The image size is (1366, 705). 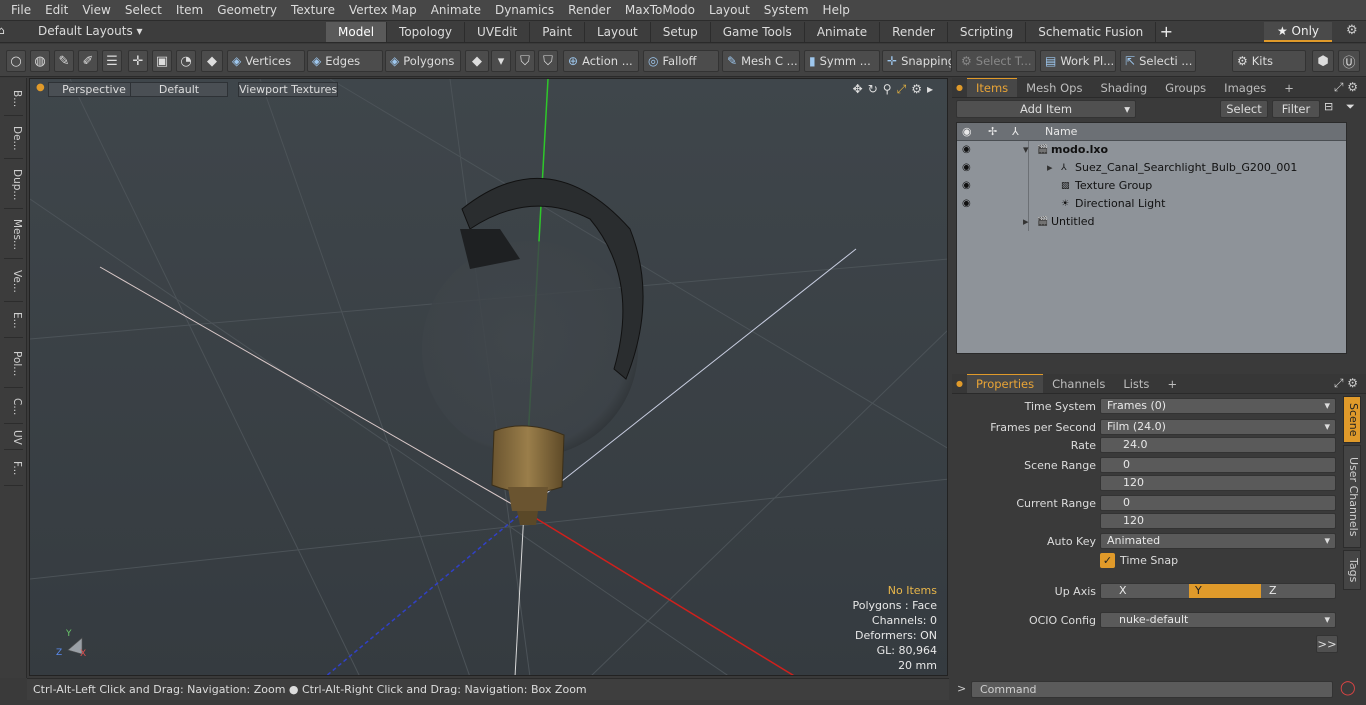 I want to click on dropdown-icon: ▾, so click(x=501, y=61).